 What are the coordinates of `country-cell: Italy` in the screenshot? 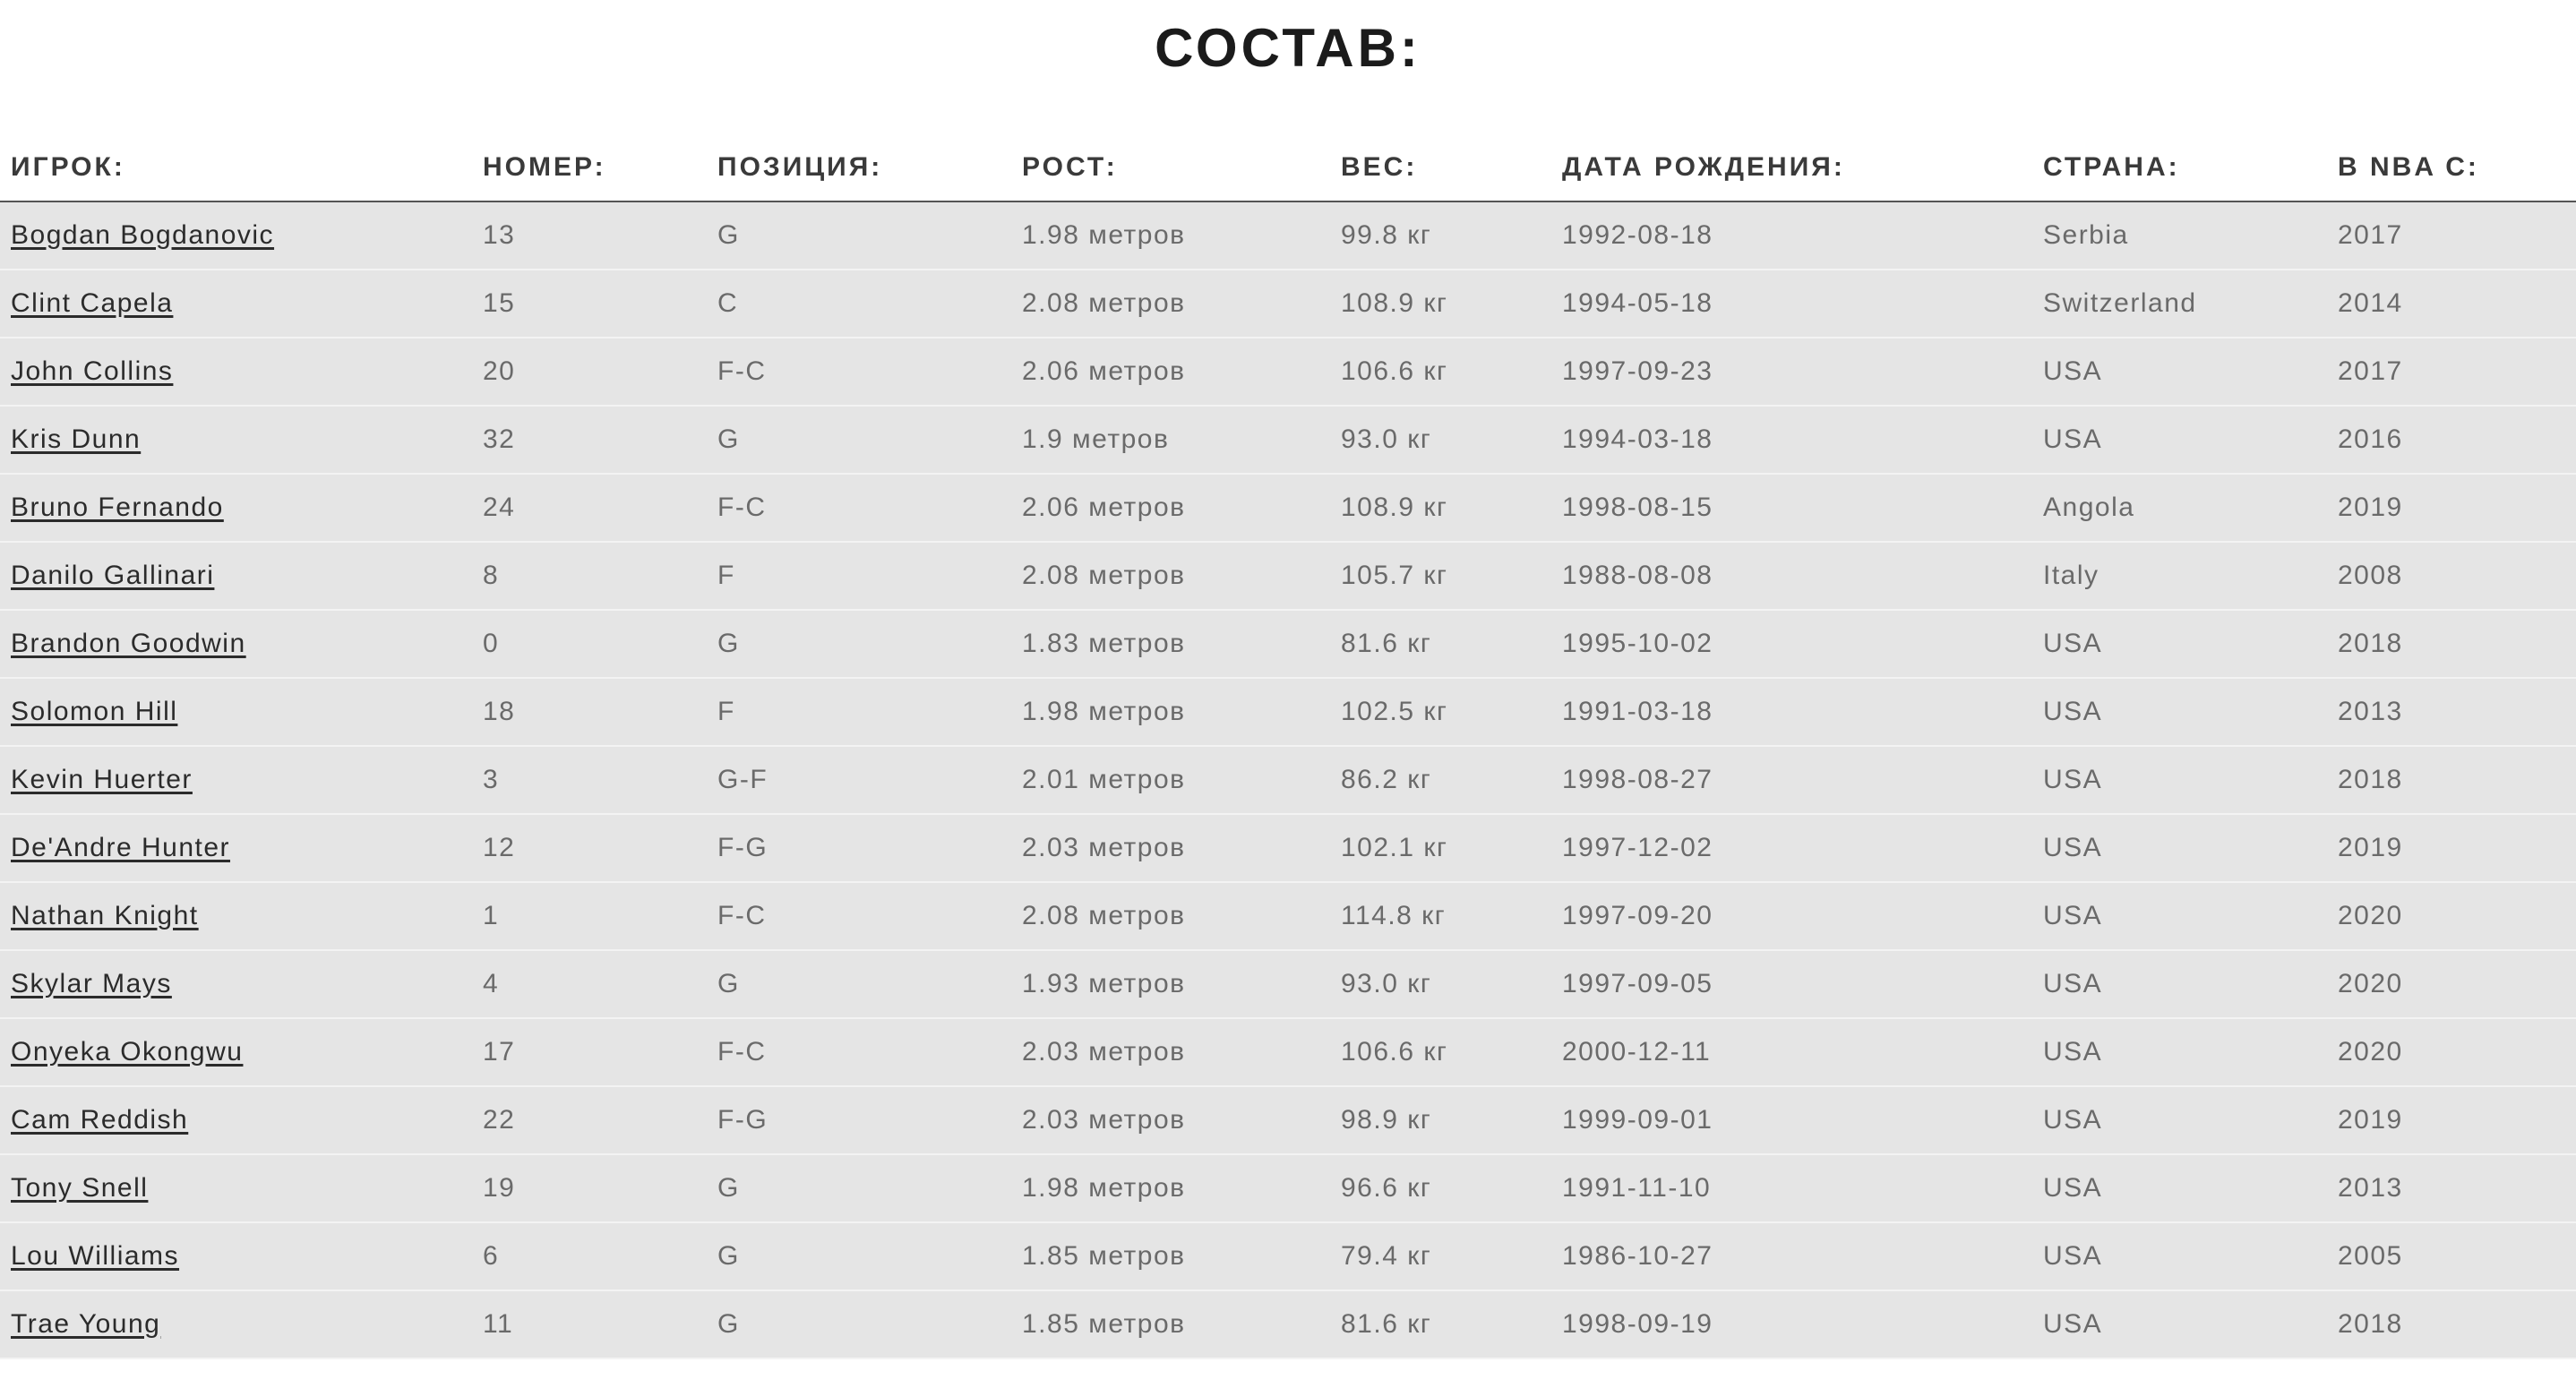 It's located at (2179, 576).